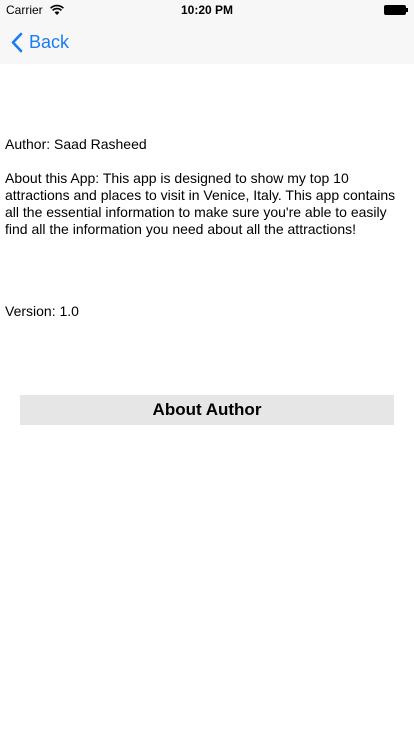  I want to click on status-time: 10:20 PM, so click(207, 10).